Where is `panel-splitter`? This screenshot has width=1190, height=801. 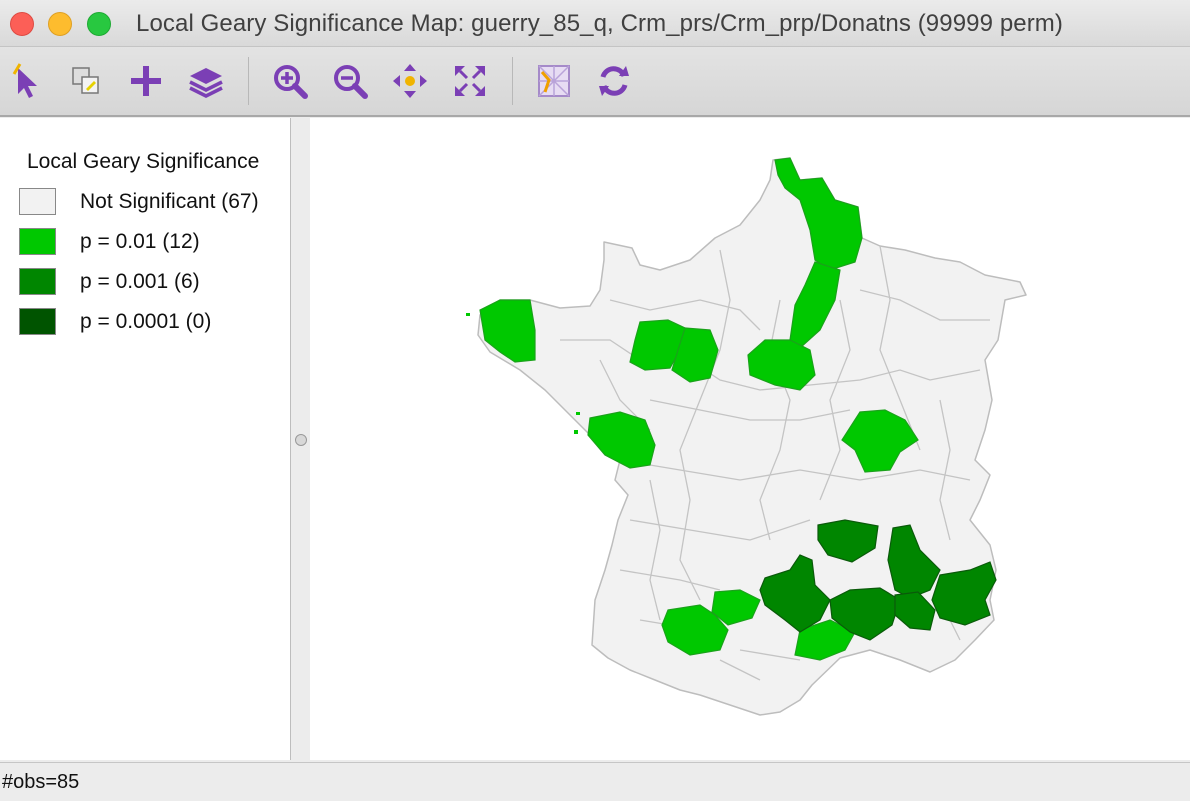
panel-splitter is located at coordinates (300, 439).